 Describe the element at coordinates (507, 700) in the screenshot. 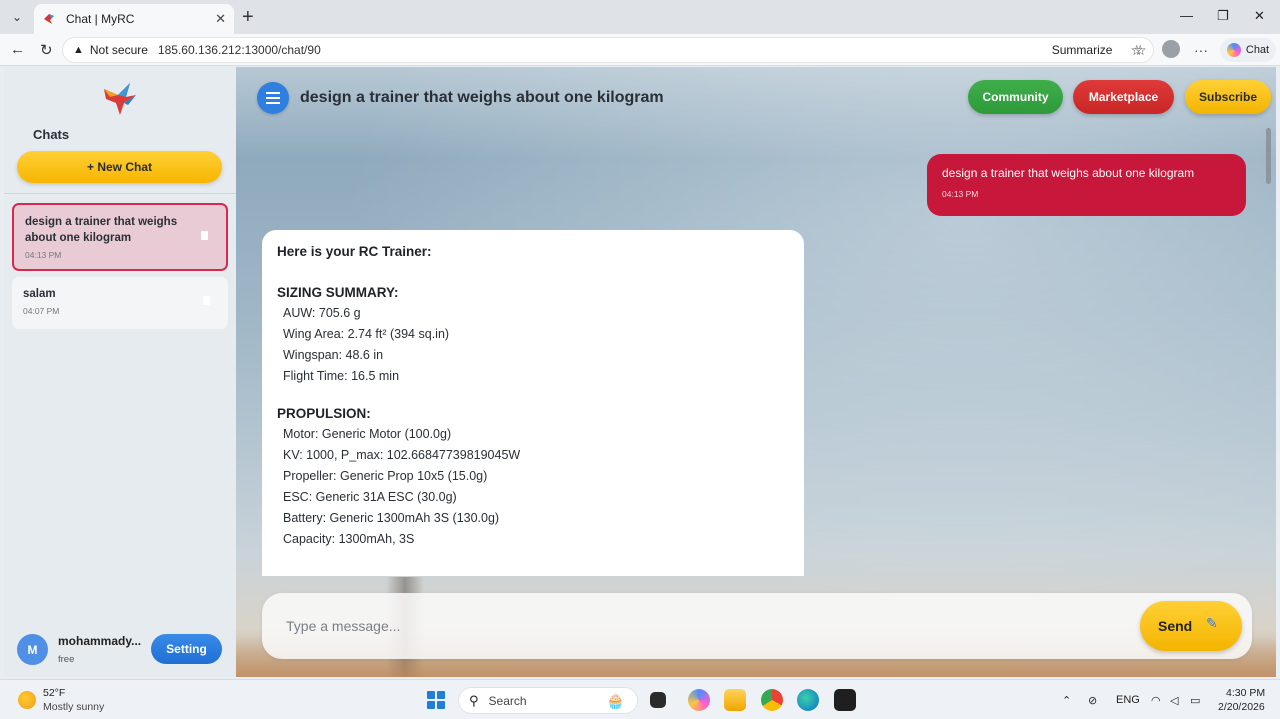

I see `search-label: Search` at that location.